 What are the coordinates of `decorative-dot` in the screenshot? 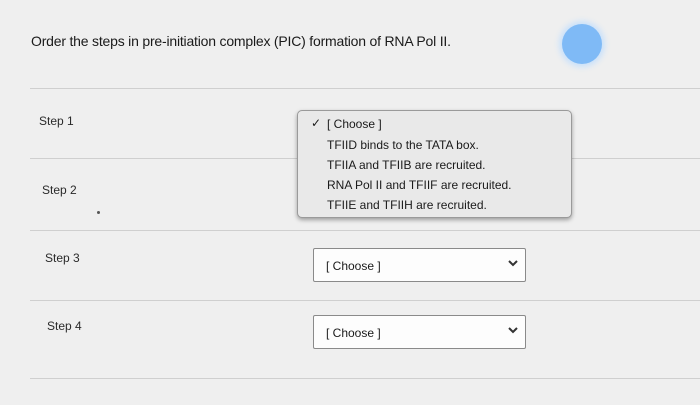 It's located at (98, 212).